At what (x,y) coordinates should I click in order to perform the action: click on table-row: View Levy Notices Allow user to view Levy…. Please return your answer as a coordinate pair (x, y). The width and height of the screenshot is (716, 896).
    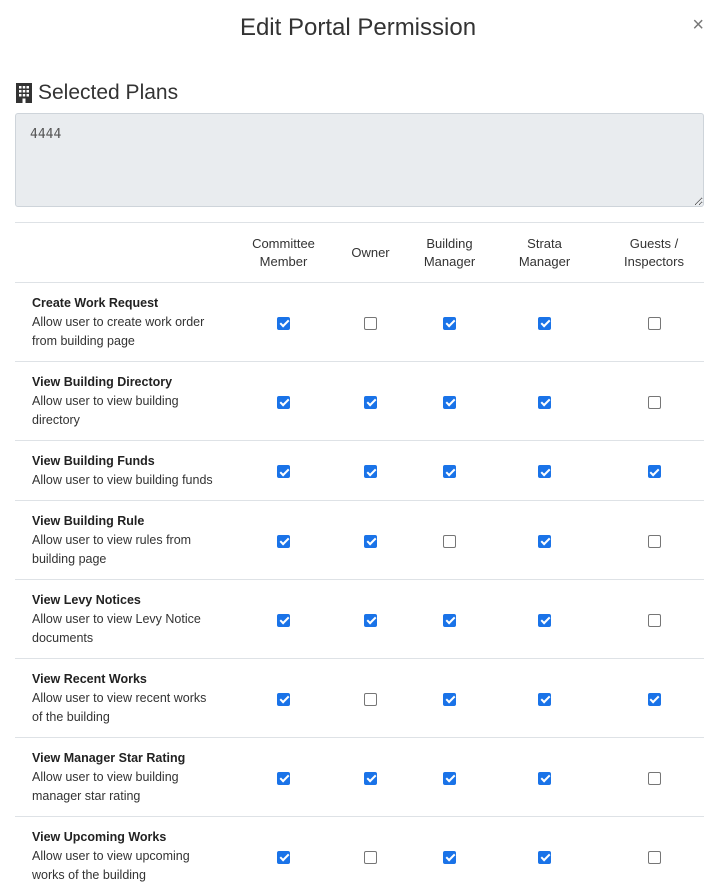
    Looking at the image, I should click on (359, 619).